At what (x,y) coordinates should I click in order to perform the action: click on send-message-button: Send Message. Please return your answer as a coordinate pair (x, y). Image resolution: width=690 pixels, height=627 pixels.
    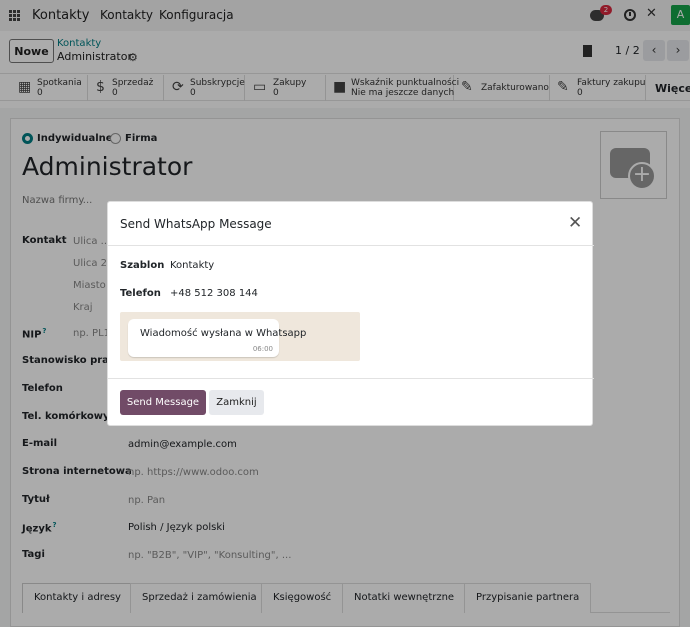
    Looking at the image, I should click on (163, 402).